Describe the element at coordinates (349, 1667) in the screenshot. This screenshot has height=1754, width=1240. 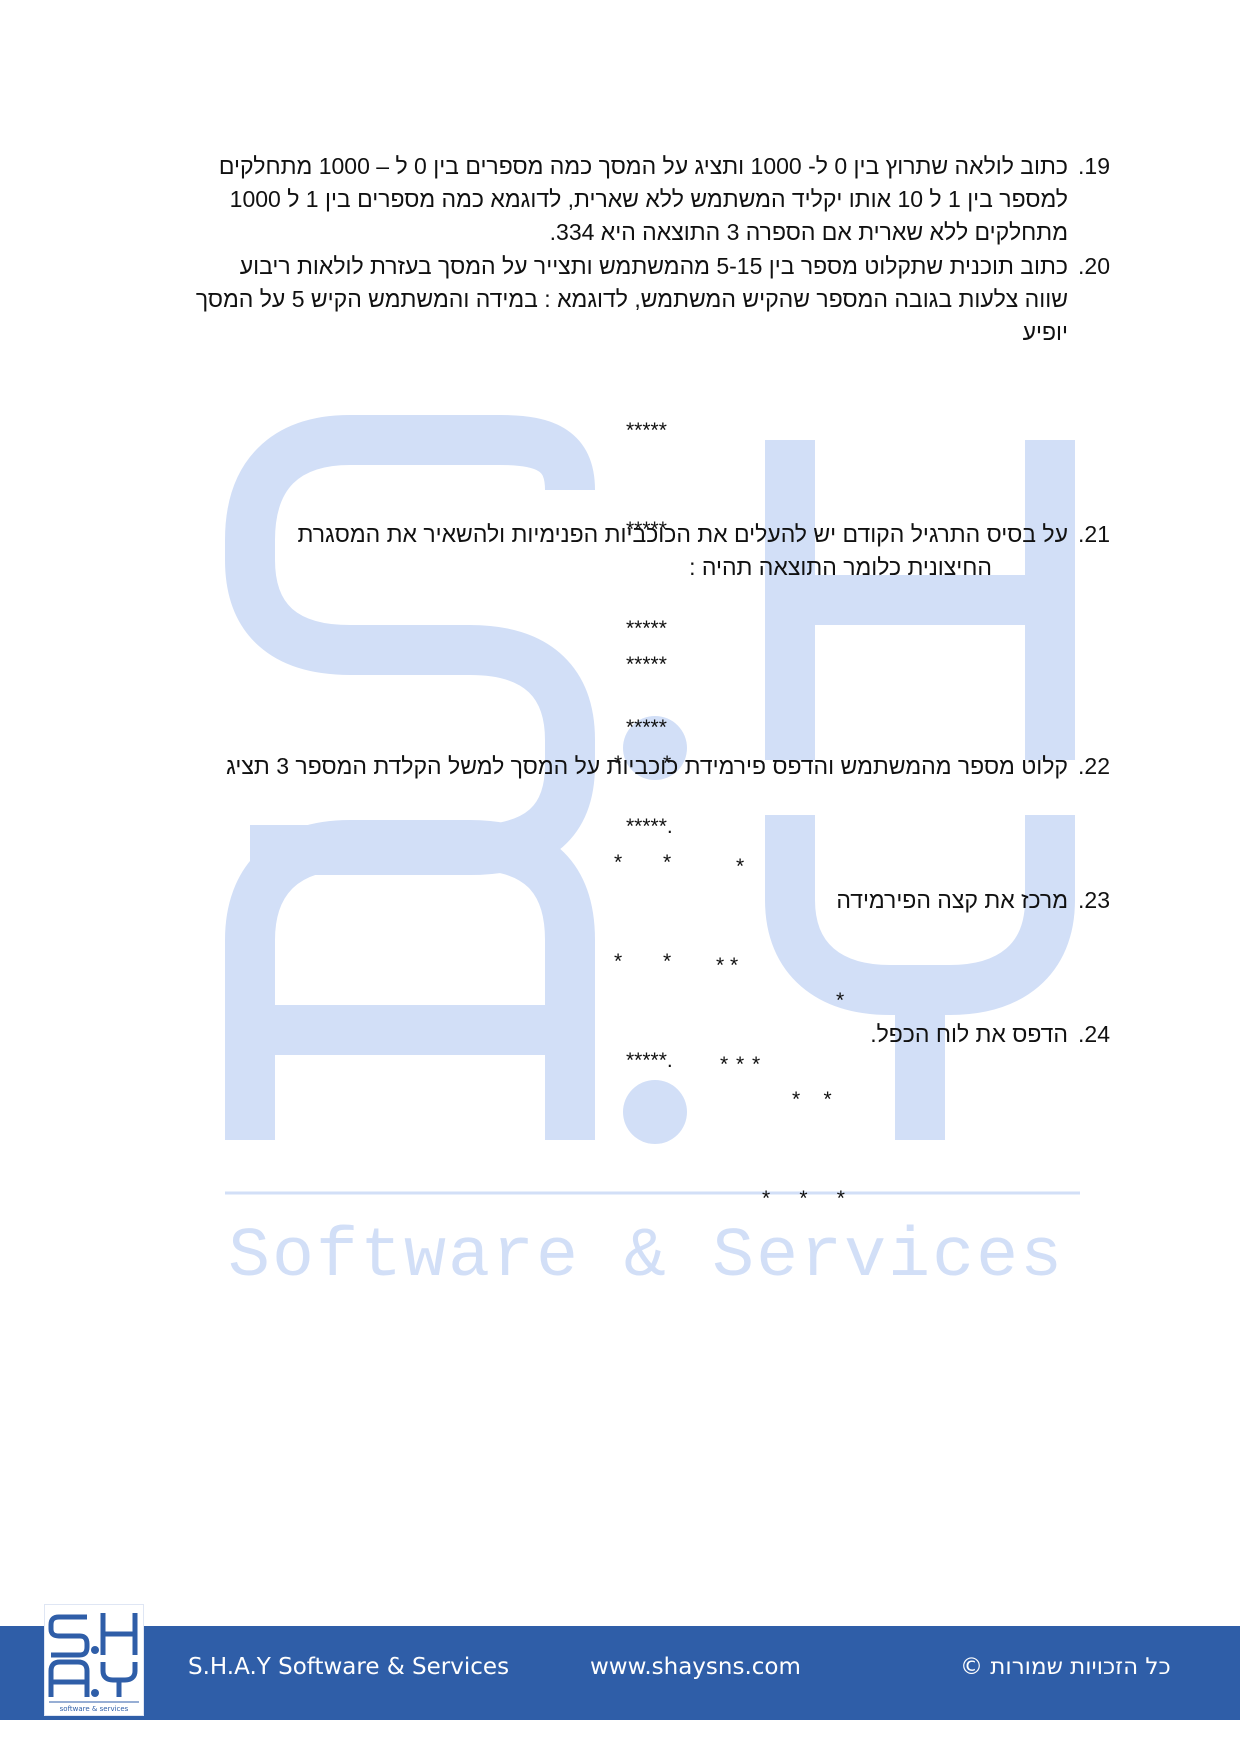
I see `footer-company: S.H.A.Y Software & Services` at that location.